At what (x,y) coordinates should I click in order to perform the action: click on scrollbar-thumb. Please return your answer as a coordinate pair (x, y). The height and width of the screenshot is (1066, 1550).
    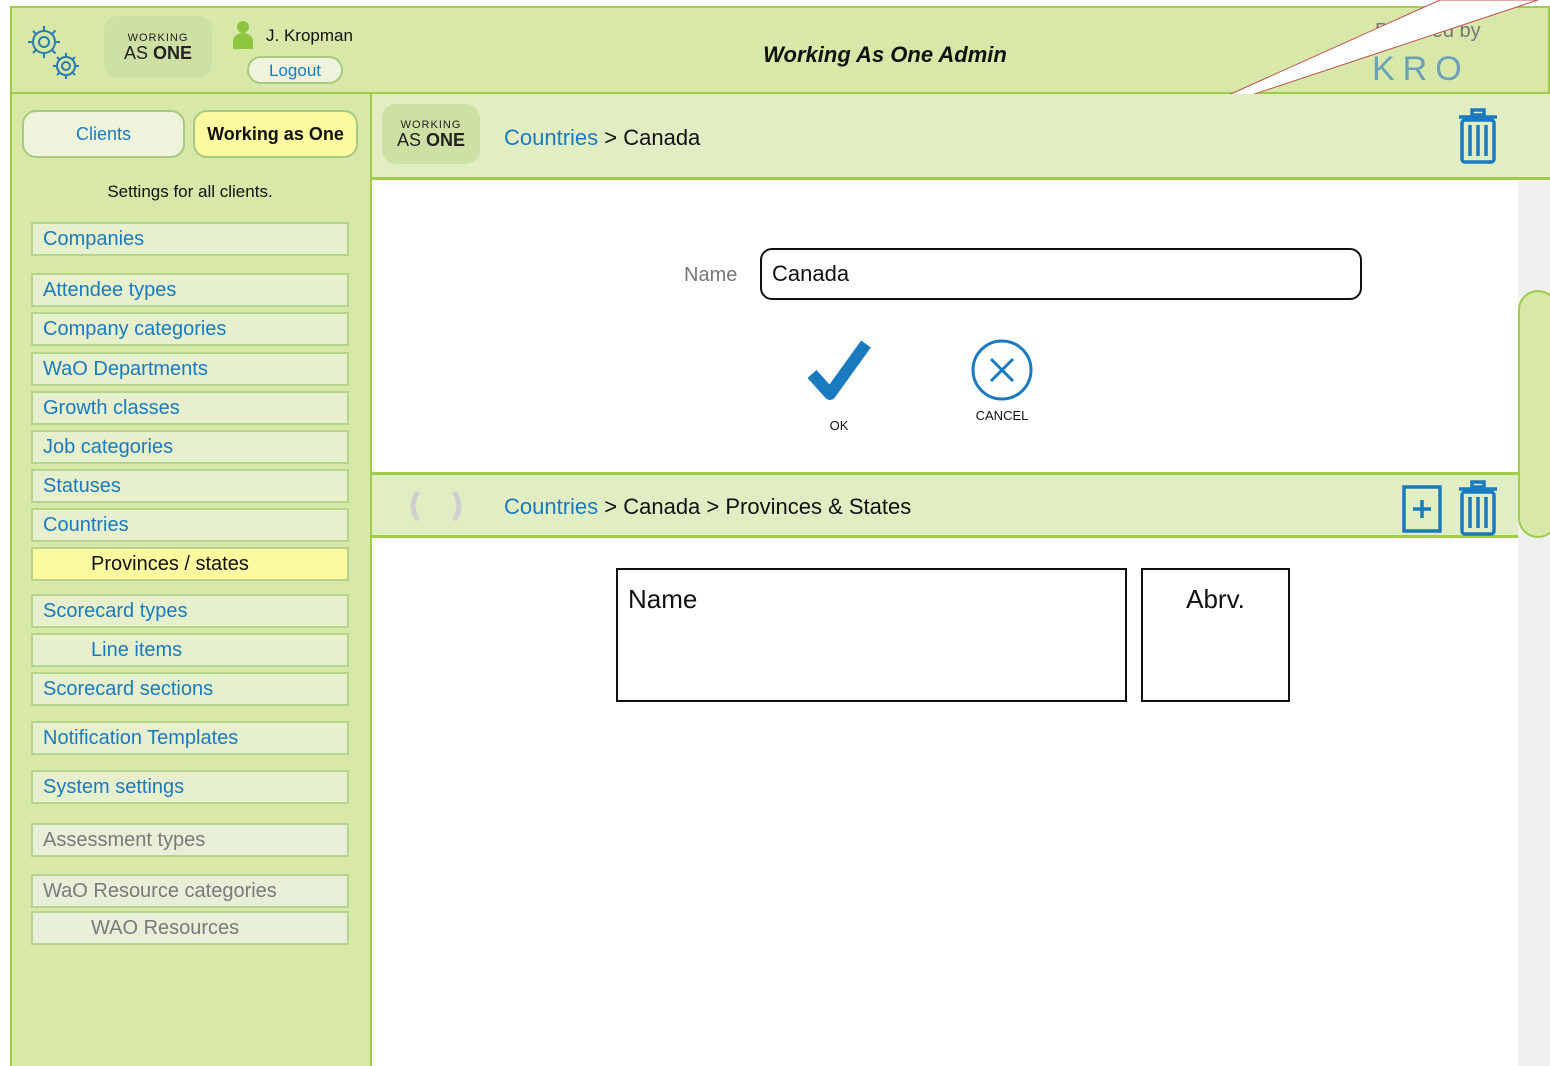
    Looking at the image, I should click on (1534, 414).